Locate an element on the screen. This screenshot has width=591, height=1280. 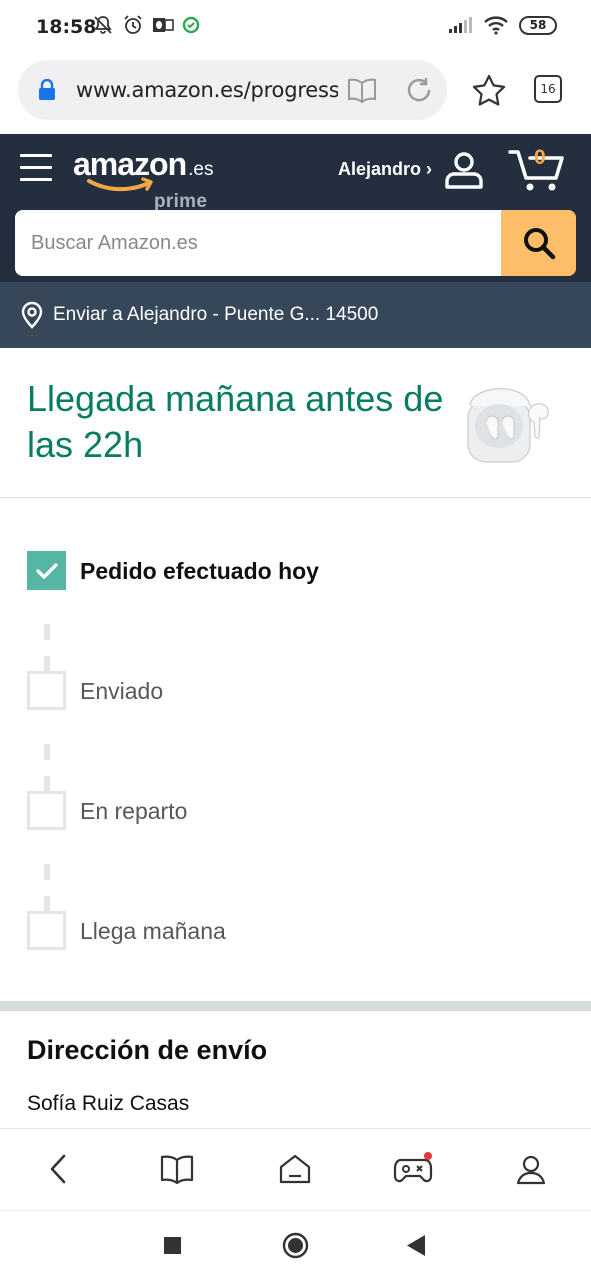
address-bar: www.amazon.es/progress-tracker is located at coordinates (232, 90).